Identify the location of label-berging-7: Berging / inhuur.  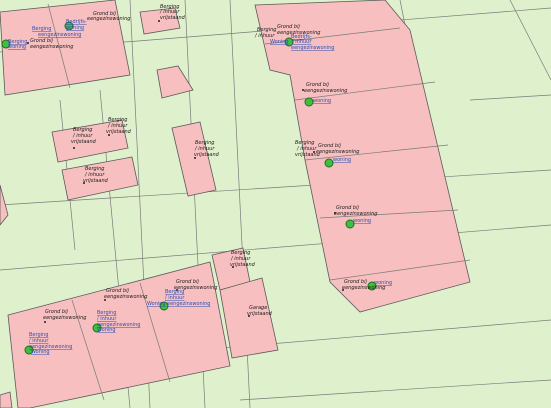
(265, 33).